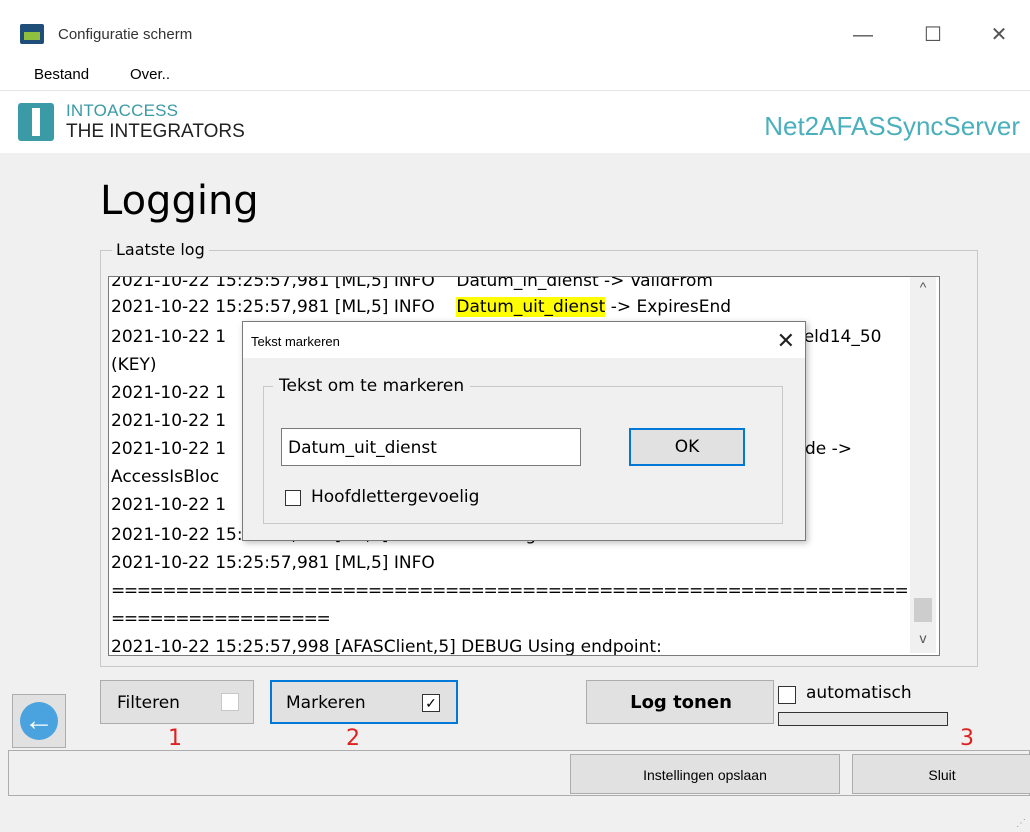 Image resolution: width=1030 pixels, height=832 pixels. I want to click on log-line-tail: ield14_50, so click(840, 337).